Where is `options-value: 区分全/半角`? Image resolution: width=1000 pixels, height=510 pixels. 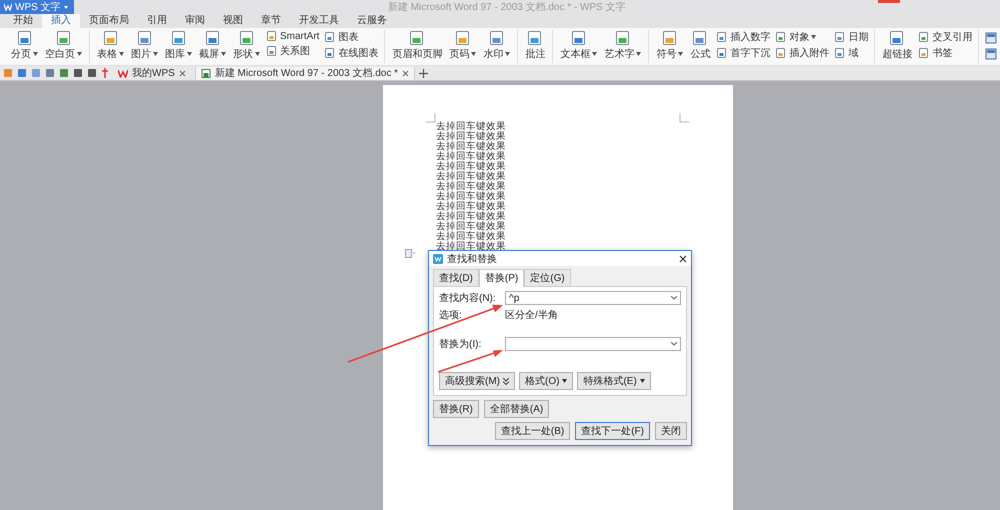 options-value: 区分全/半角 is located at coordinates (531, 315).